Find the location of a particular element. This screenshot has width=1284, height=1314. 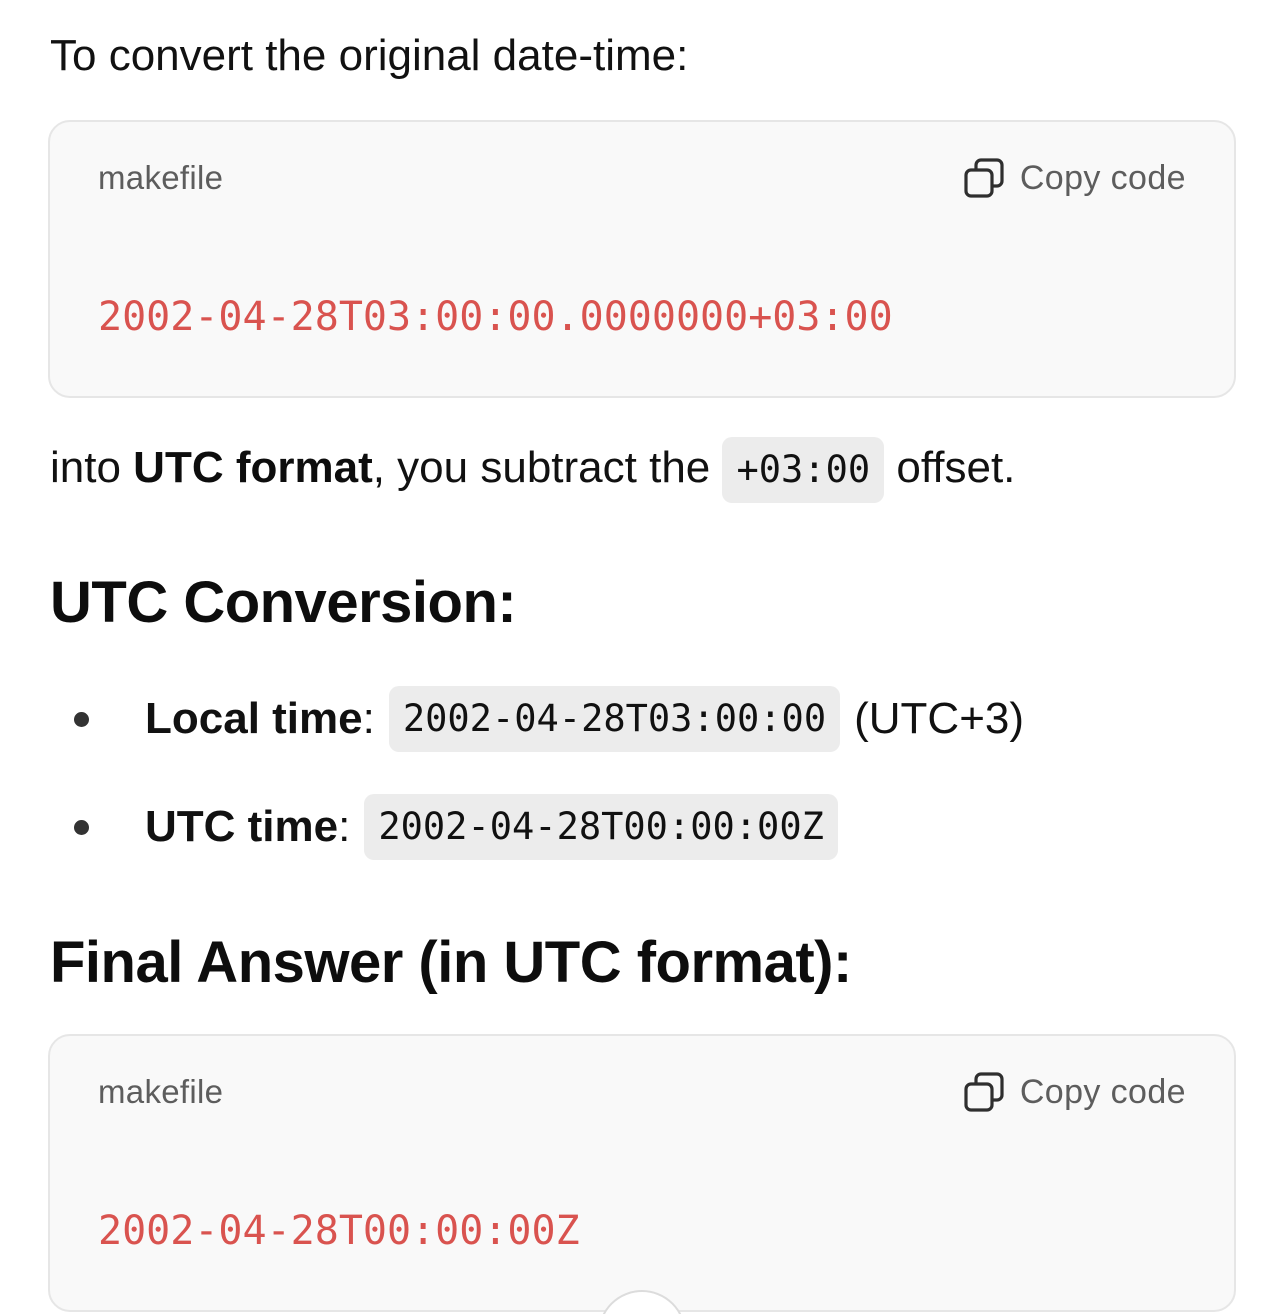

code-content: 2002-04-28T03:00:00.0000000+03:00 is located at coordinates (495, 317).